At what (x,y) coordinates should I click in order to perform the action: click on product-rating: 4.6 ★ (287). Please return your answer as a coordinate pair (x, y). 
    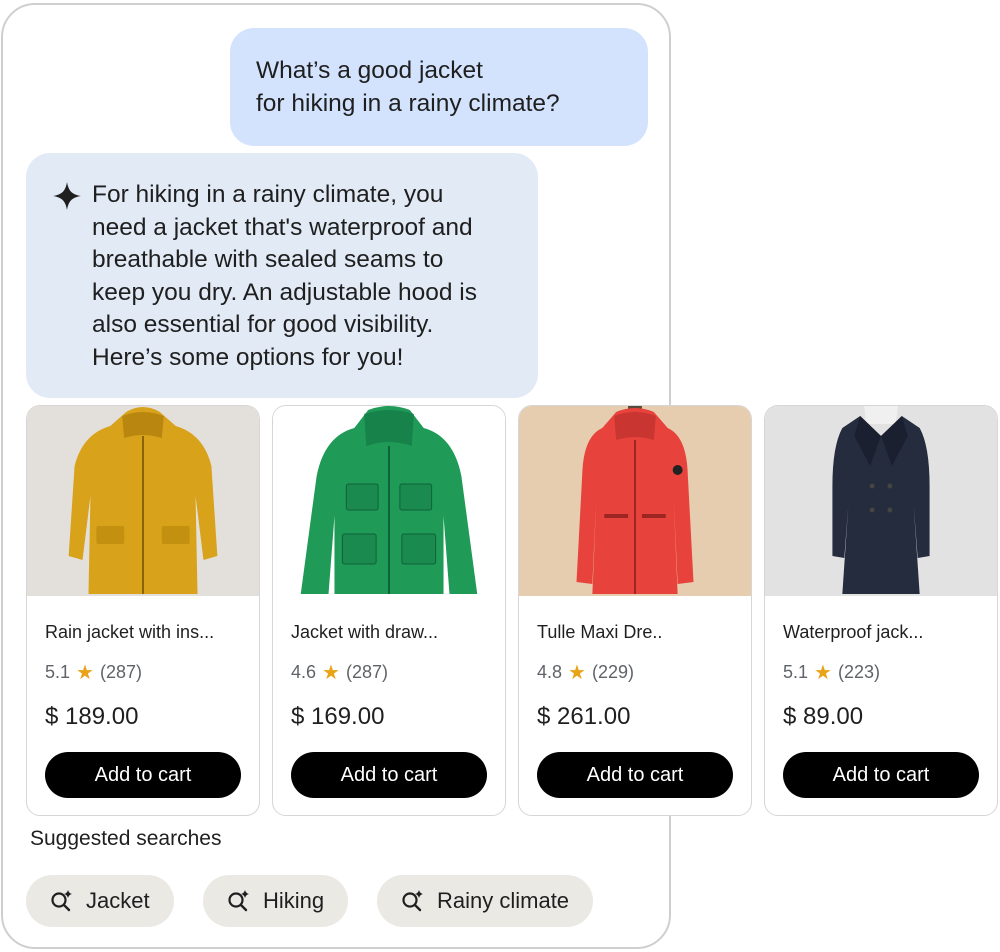
    Looking at the image, I should click on (339, 672).